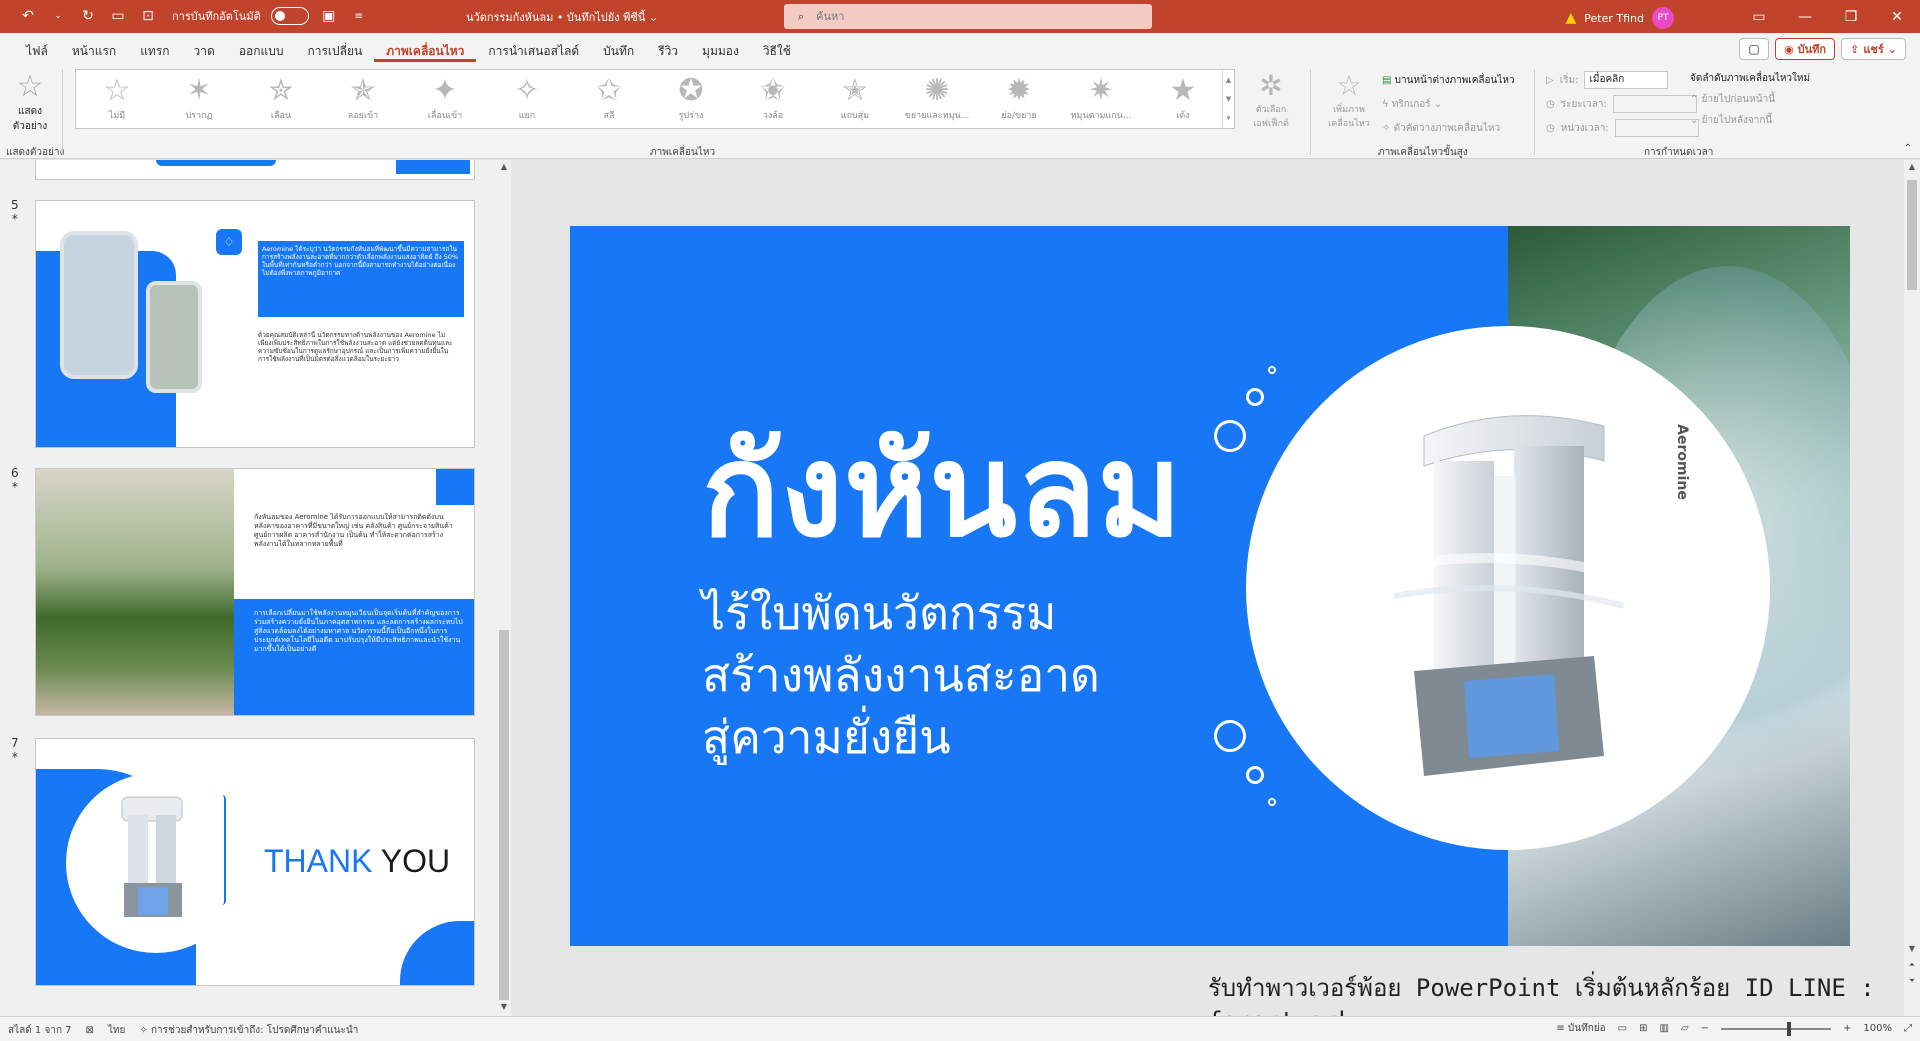 The height and width of the screenshot is (1041, 1920). I want to click on animation-option-13: ★ เด้ง, so click(1183, 99).